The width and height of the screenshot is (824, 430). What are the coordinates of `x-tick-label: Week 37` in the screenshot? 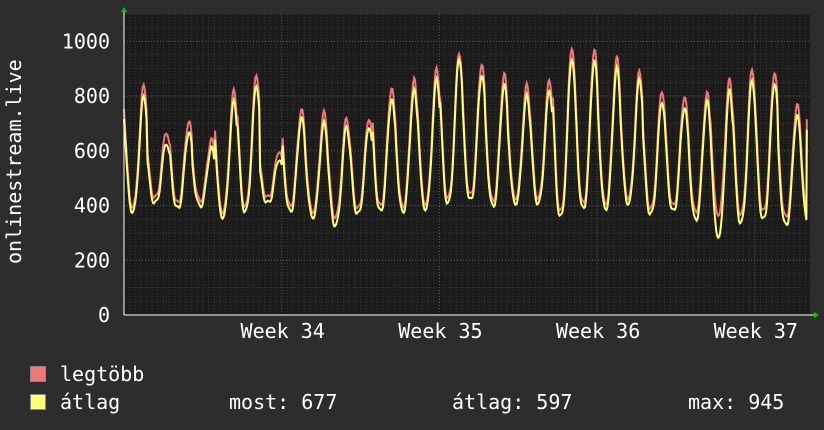 It's located at (756, 331).